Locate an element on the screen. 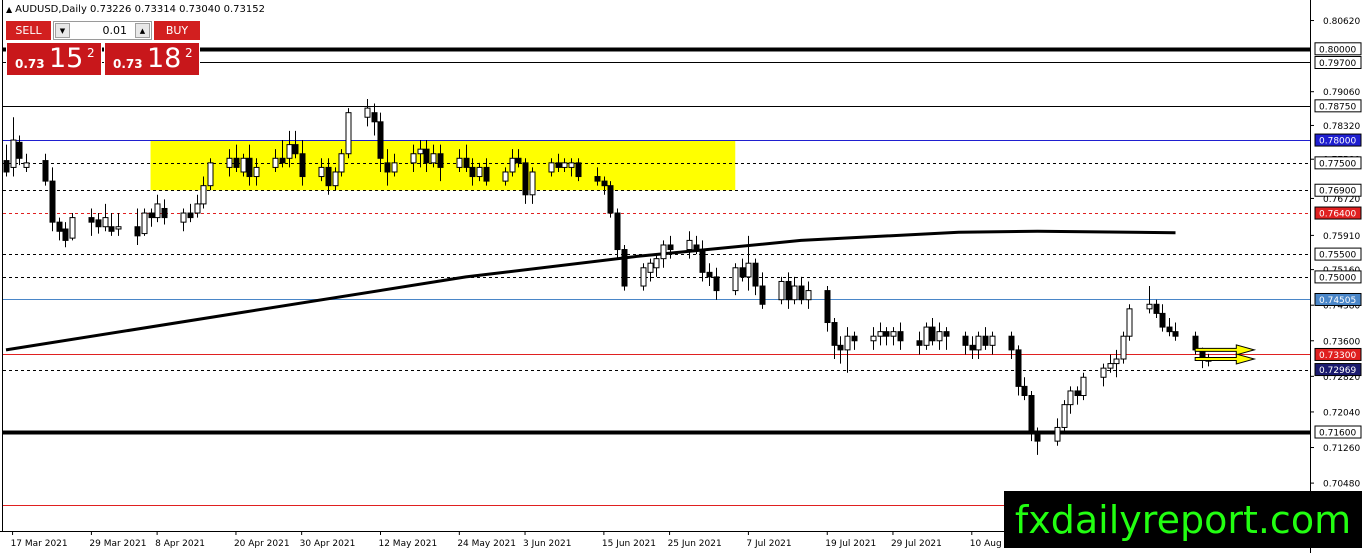 Image resolution: width=1362 pixels, height=557 pixels. sell-price-button: 0.73 15 2 is located at coordinates (54, 59).